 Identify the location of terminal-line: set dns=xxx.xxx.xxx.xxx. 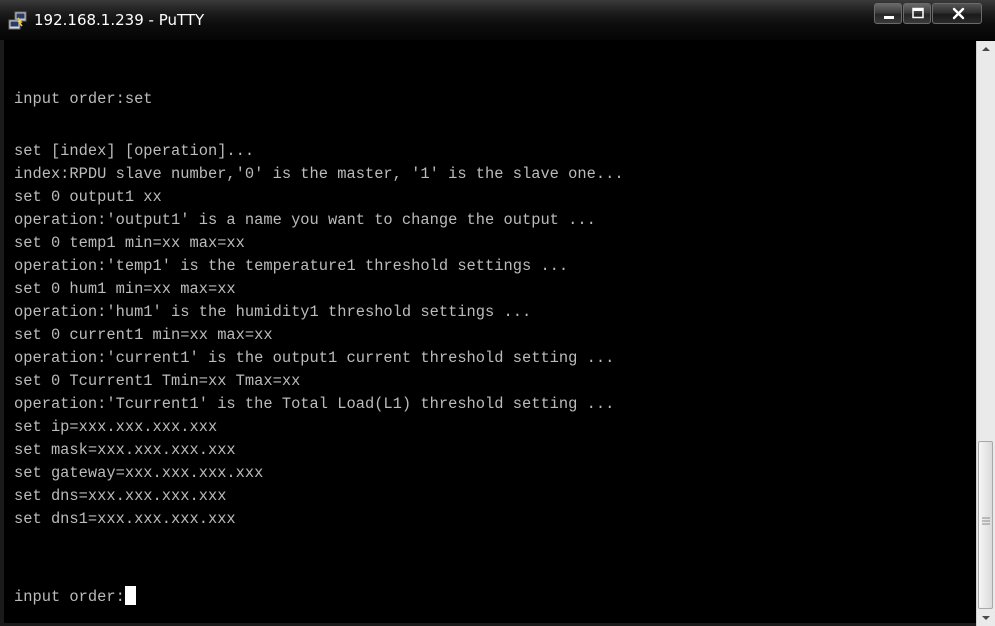
(120, 496).